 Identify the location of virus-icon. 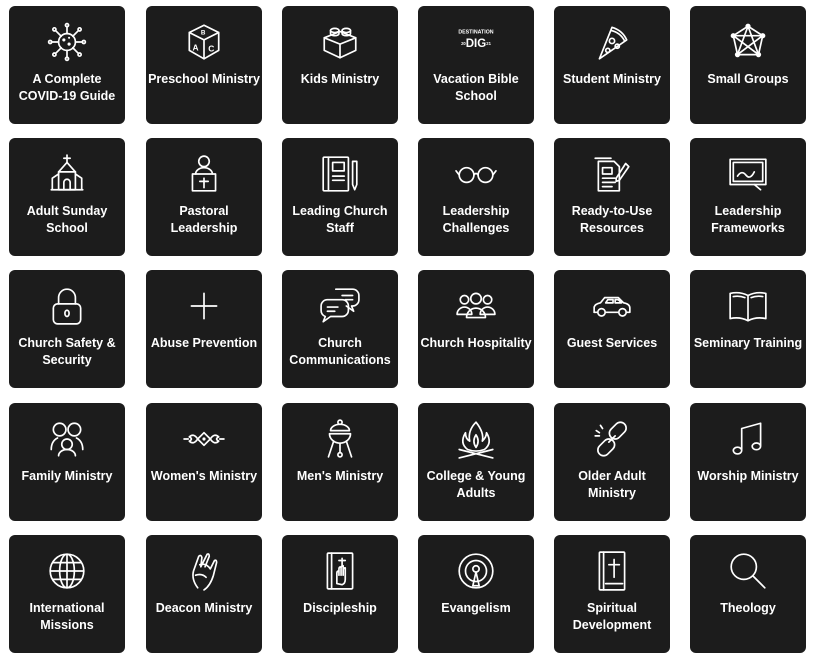
(67, 42).